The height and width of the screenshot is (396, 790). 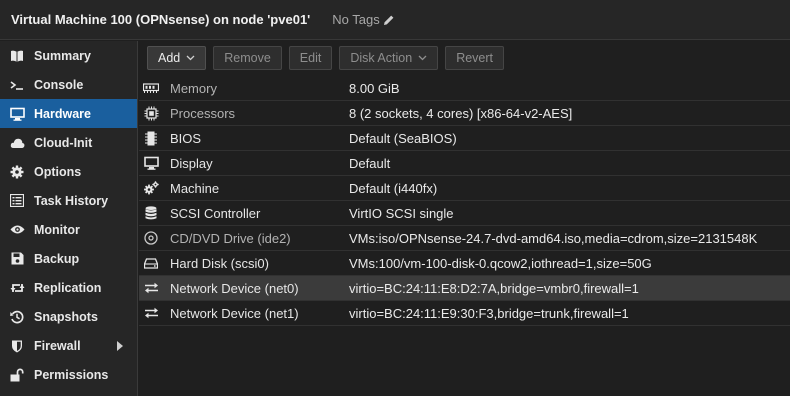 I want to click on sidebar-item-label: Monitor, so click(x=57, y=229).